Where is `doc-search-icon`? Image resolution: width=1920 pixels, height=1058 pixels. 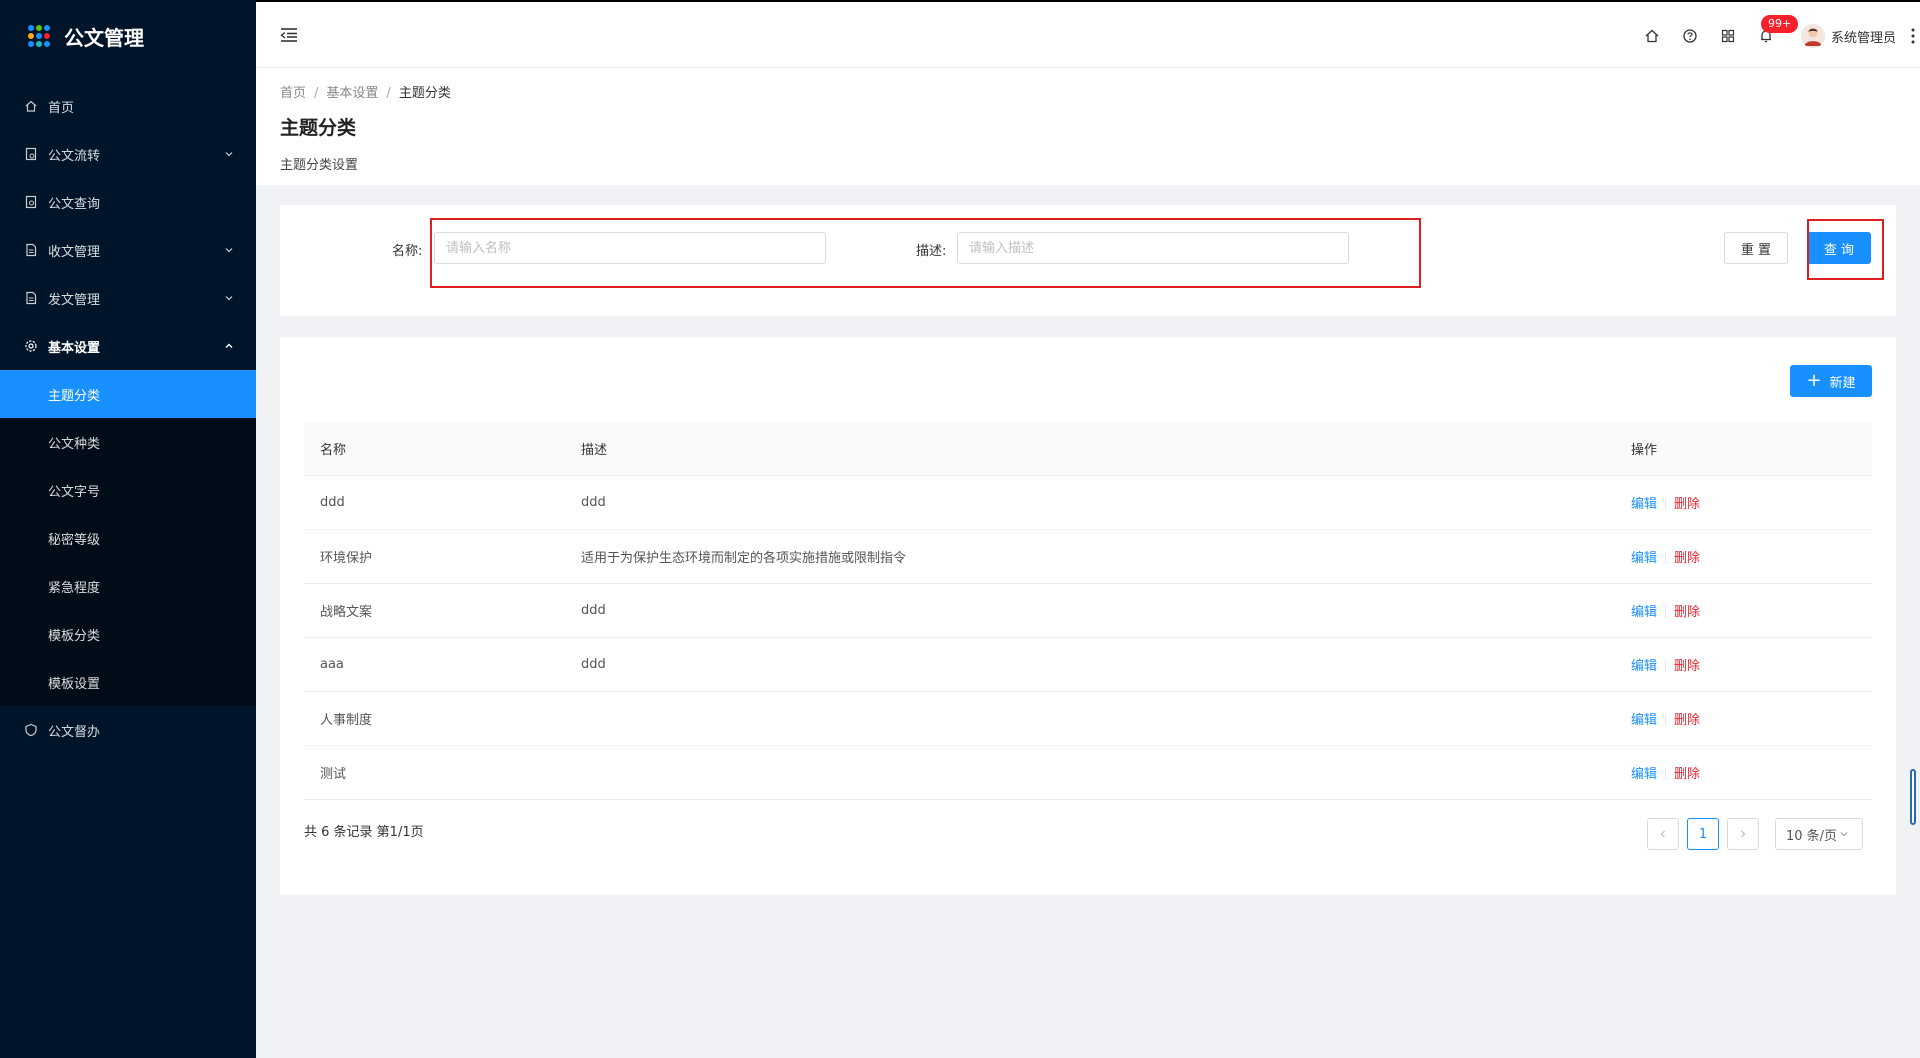
doc-search-icon is located at coordinates (31, 202).